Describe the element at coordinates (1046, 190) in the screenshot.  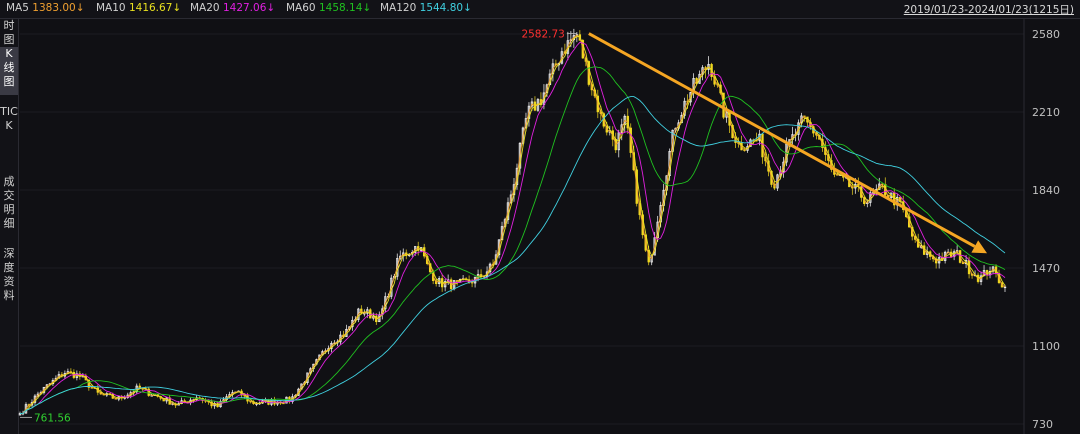
I see `y-tick-label: 1840` at that location.